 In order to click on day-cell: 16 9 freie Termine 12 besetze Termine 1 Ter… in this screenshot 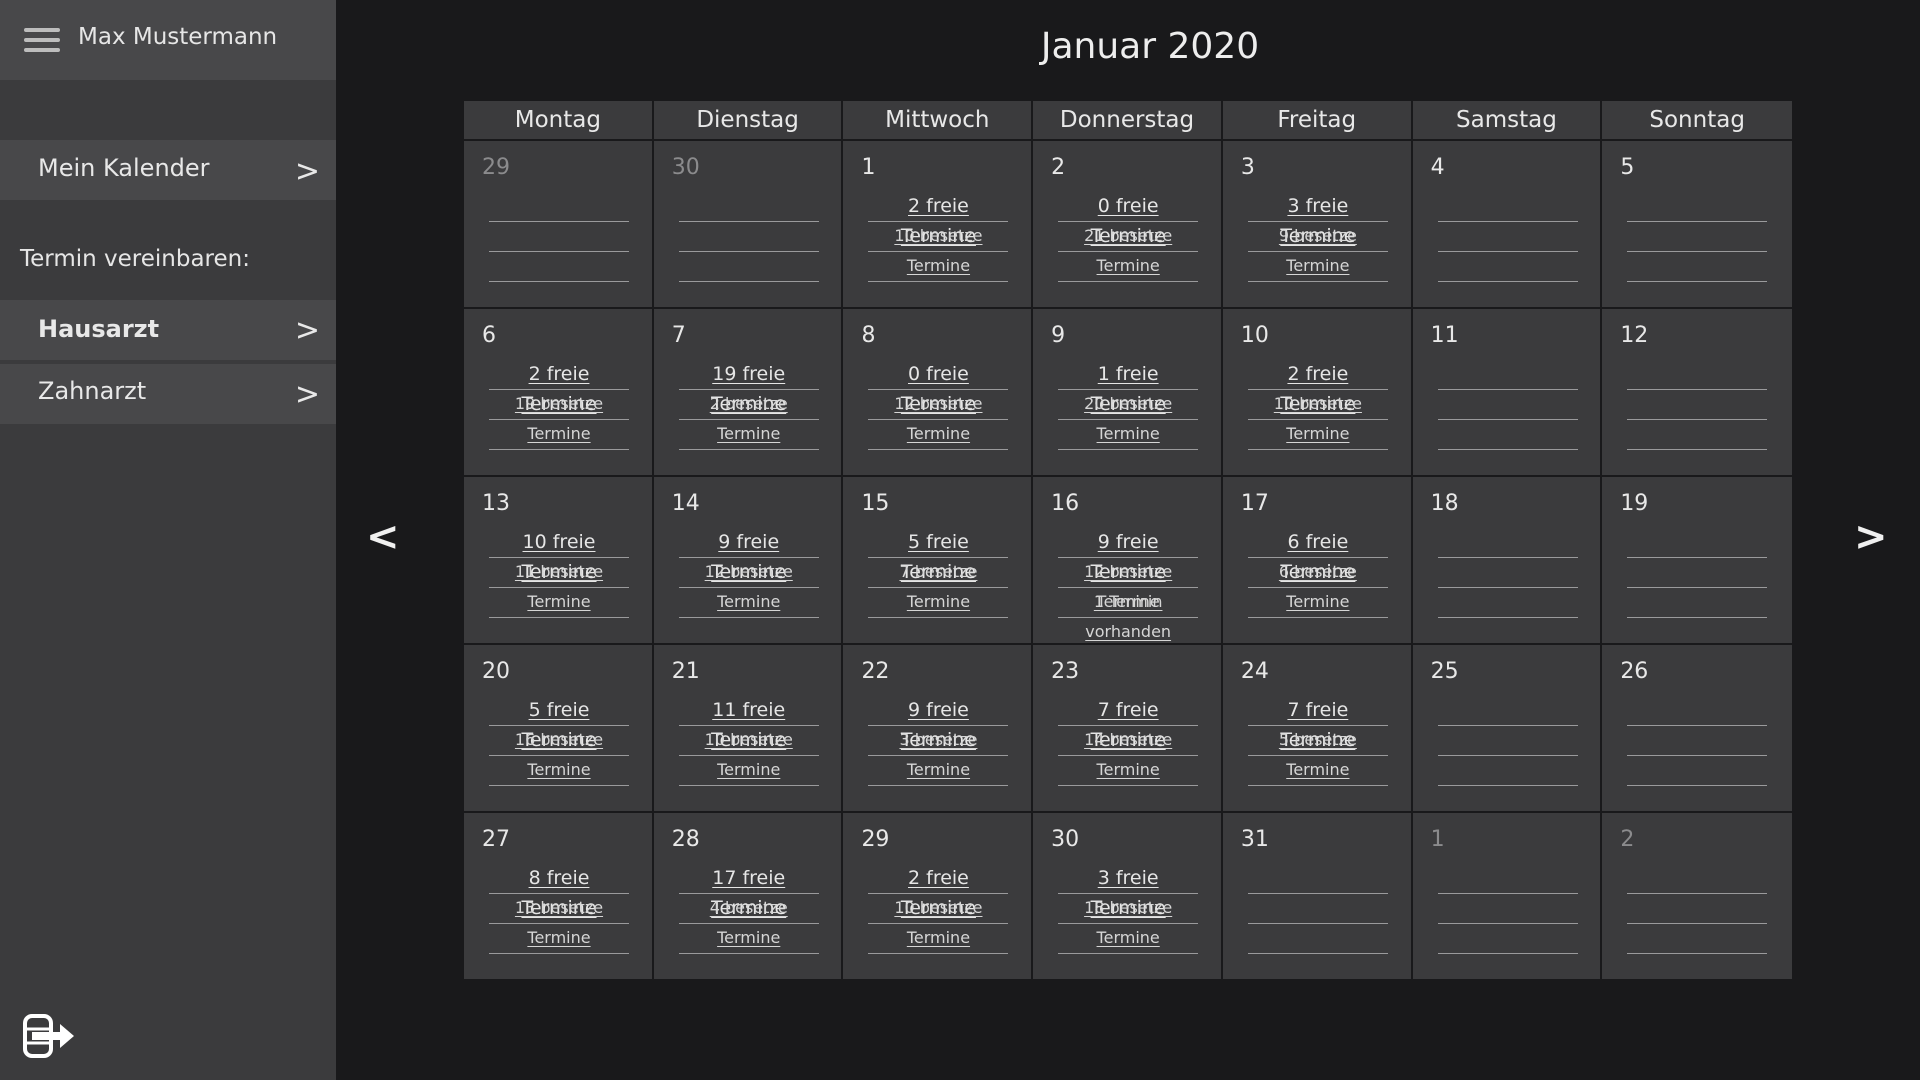, I will do `click(1128, 560)`.